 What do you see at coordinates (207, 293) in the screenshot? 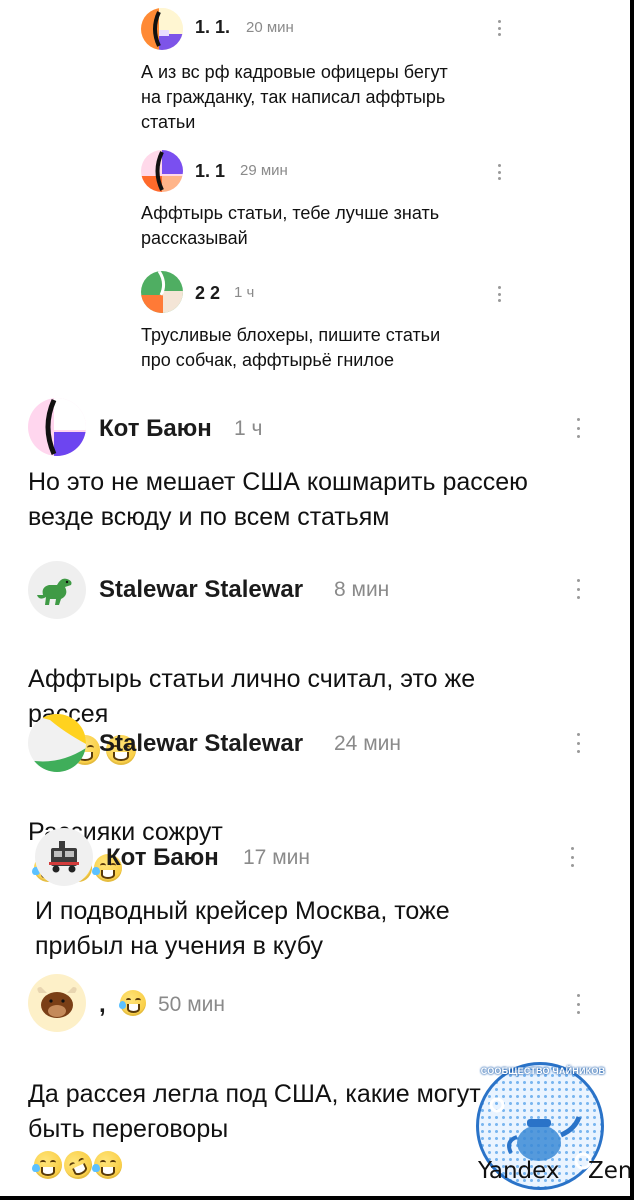
I see `comment-author: 2 2` at bounding box center [207, 293].